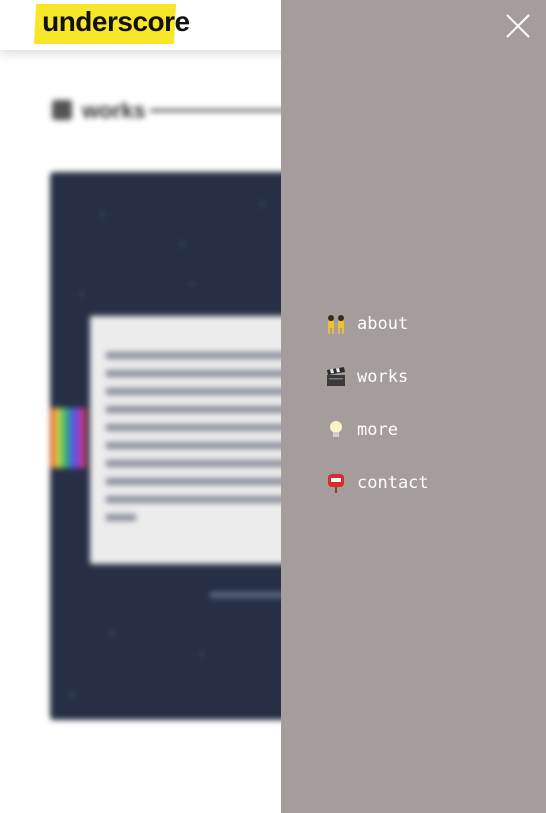 The width and height of the screenshot is (546, 813). I want to click on mailbox-icon, so click(336, 483).